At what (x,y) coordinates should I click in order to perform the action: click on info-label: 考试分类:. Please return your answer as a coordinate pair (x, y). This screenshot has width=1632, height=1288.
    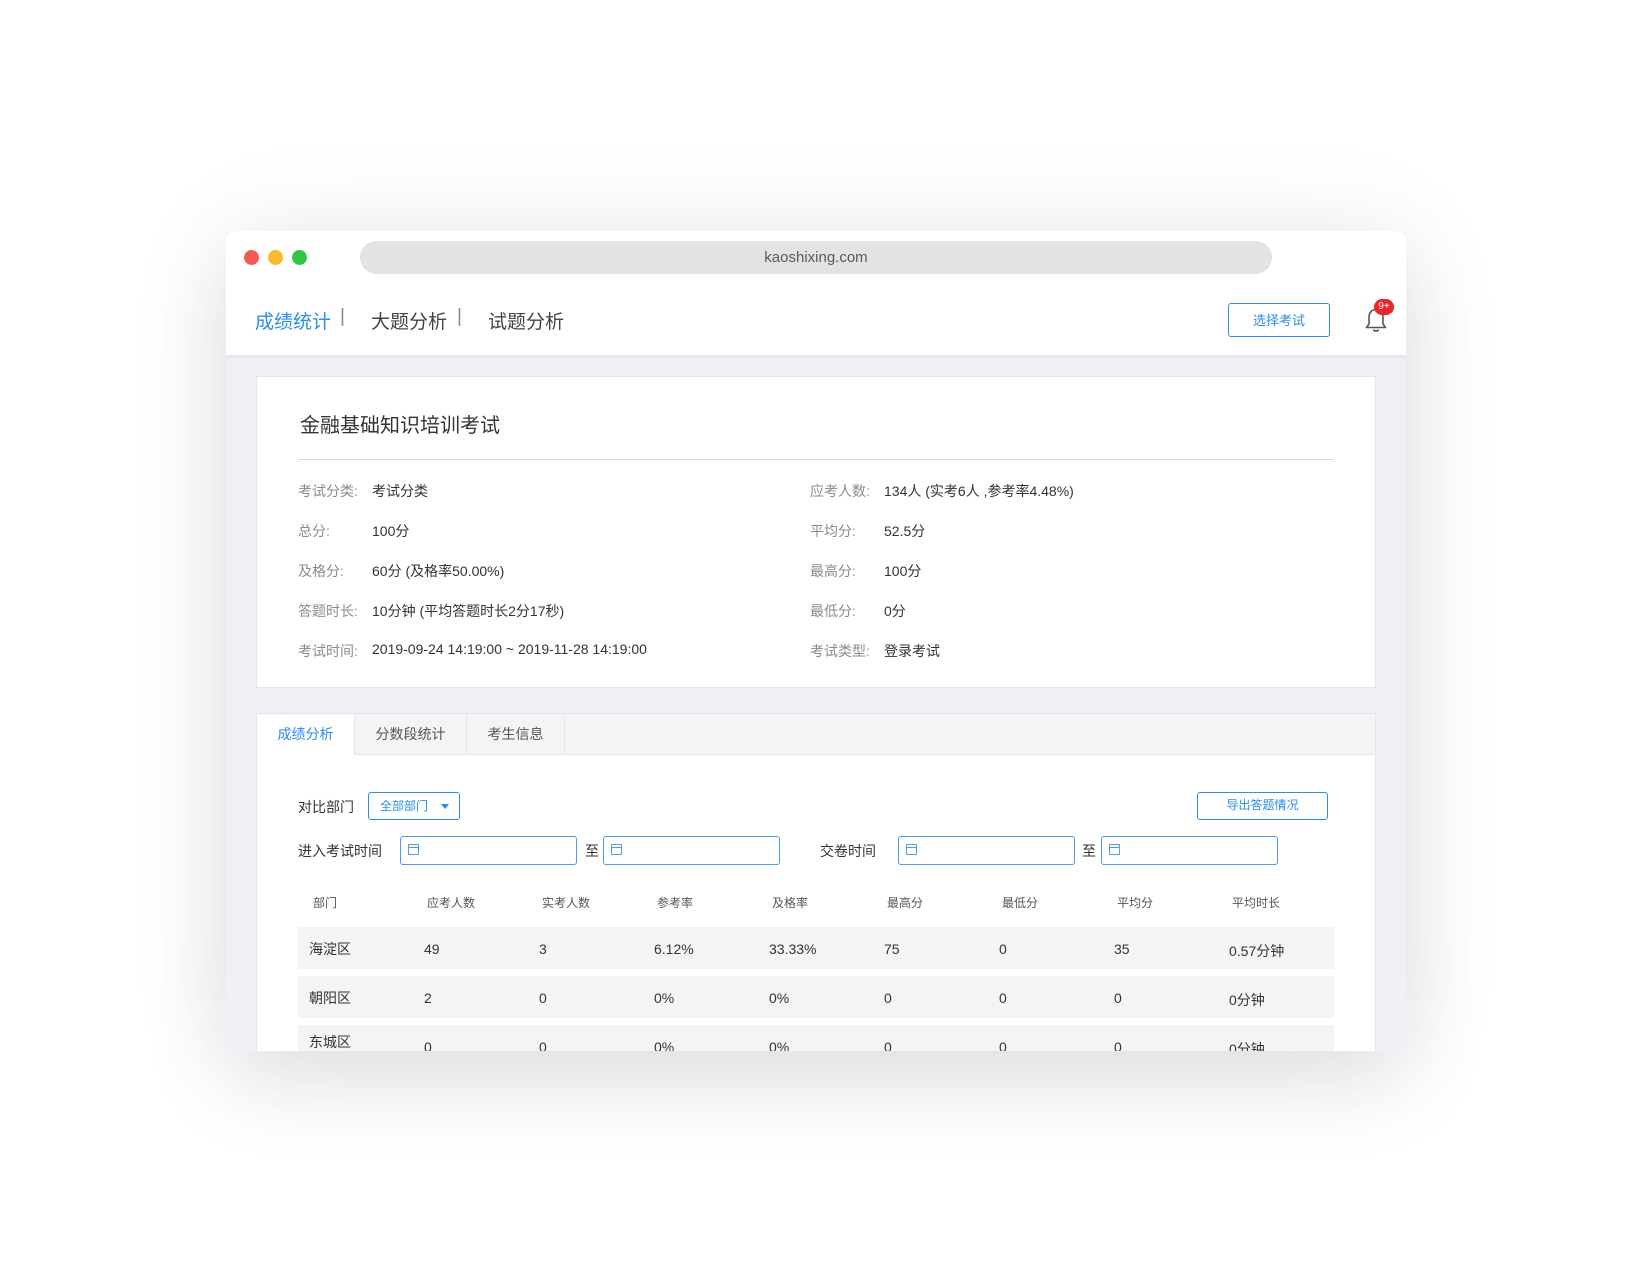
    Looking at the image, I should click on (328, 491).